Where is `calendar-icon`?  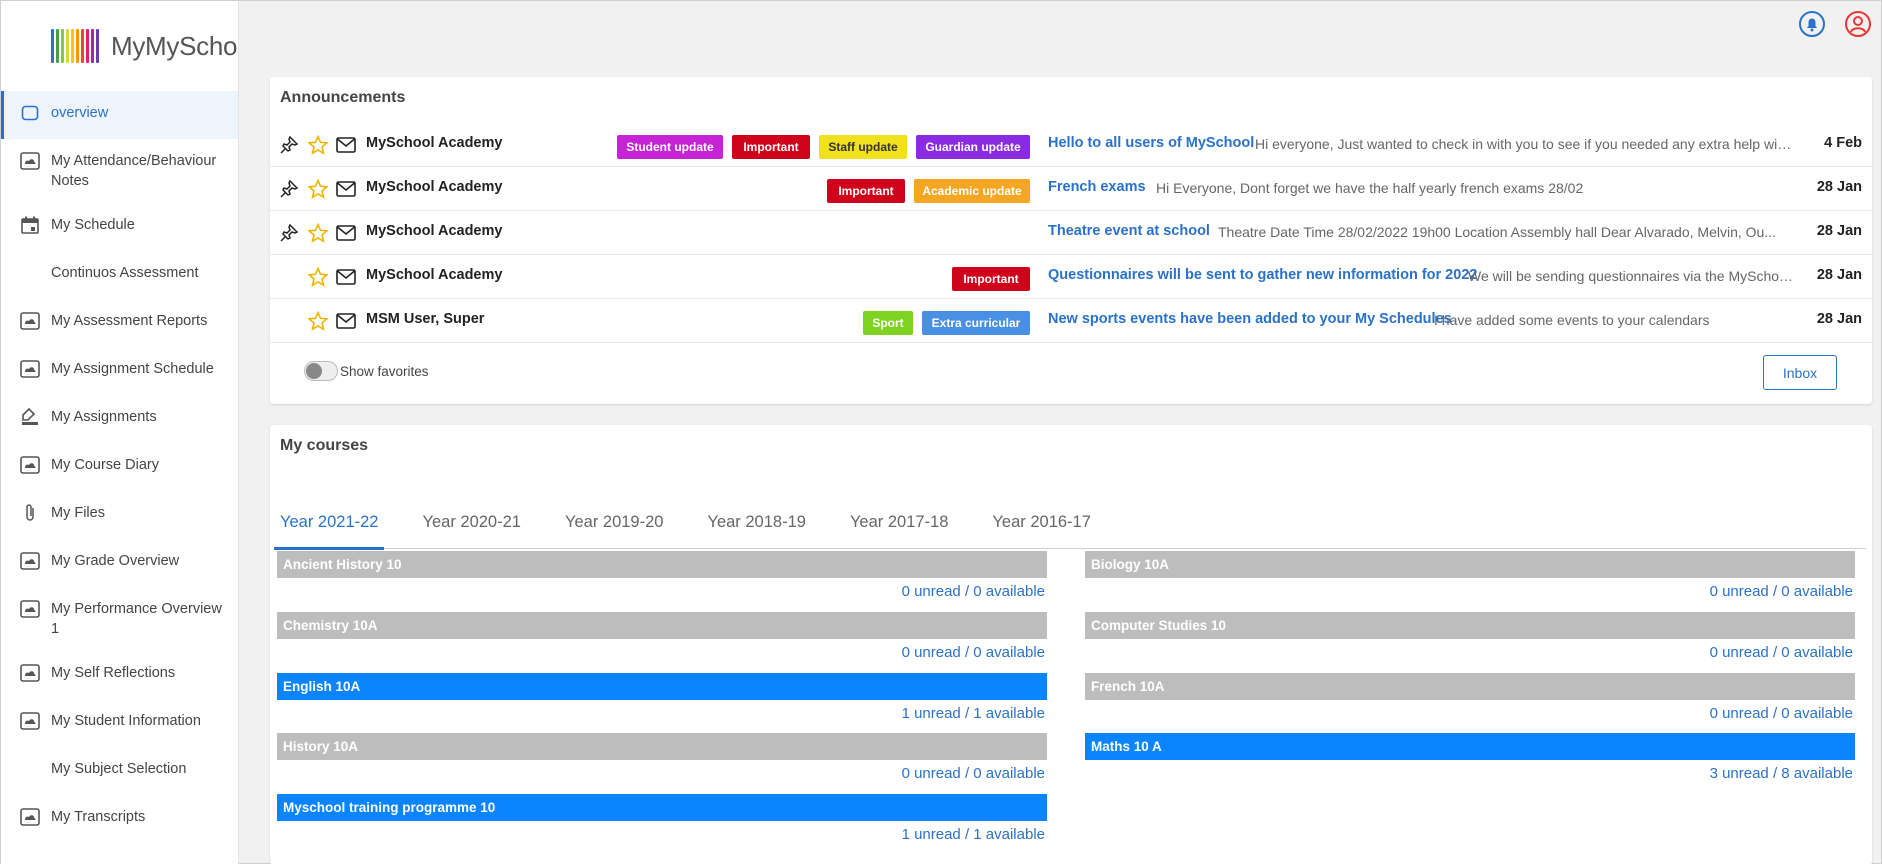
calendar-icon is located at coordinates (30, 225).